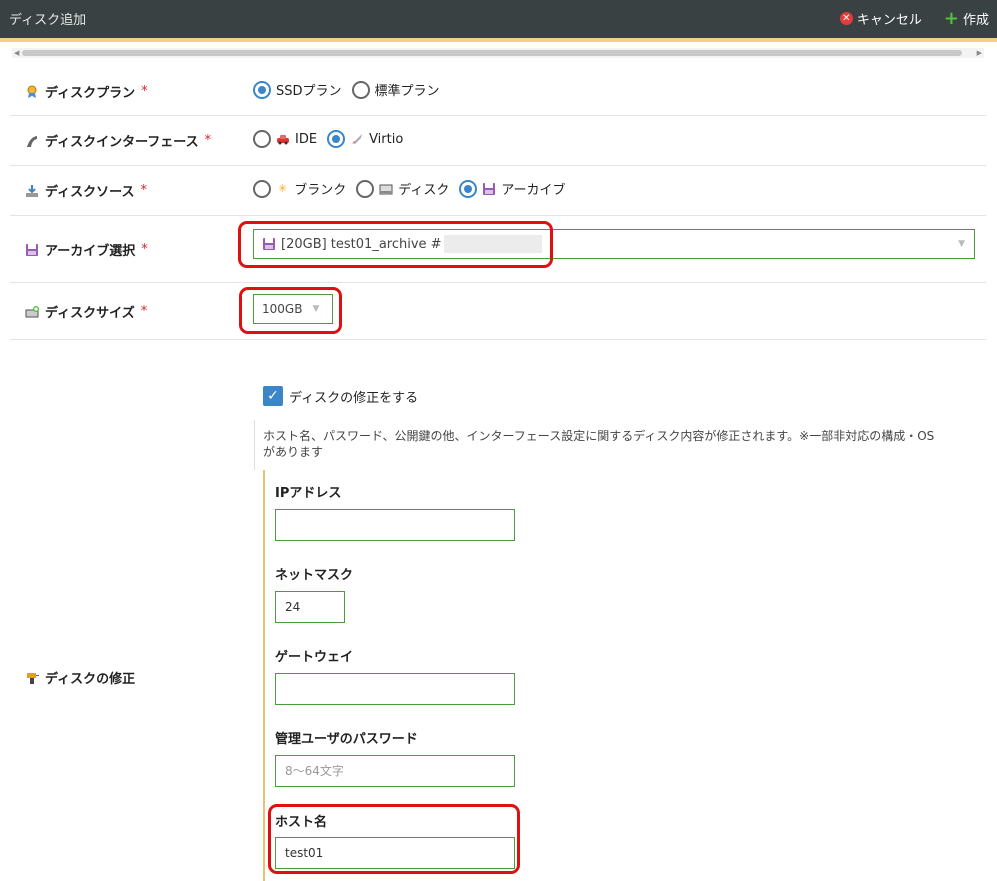  Describe the element at coordinates (310, 607) in the screenshot. I see `netmask-input` at that location.